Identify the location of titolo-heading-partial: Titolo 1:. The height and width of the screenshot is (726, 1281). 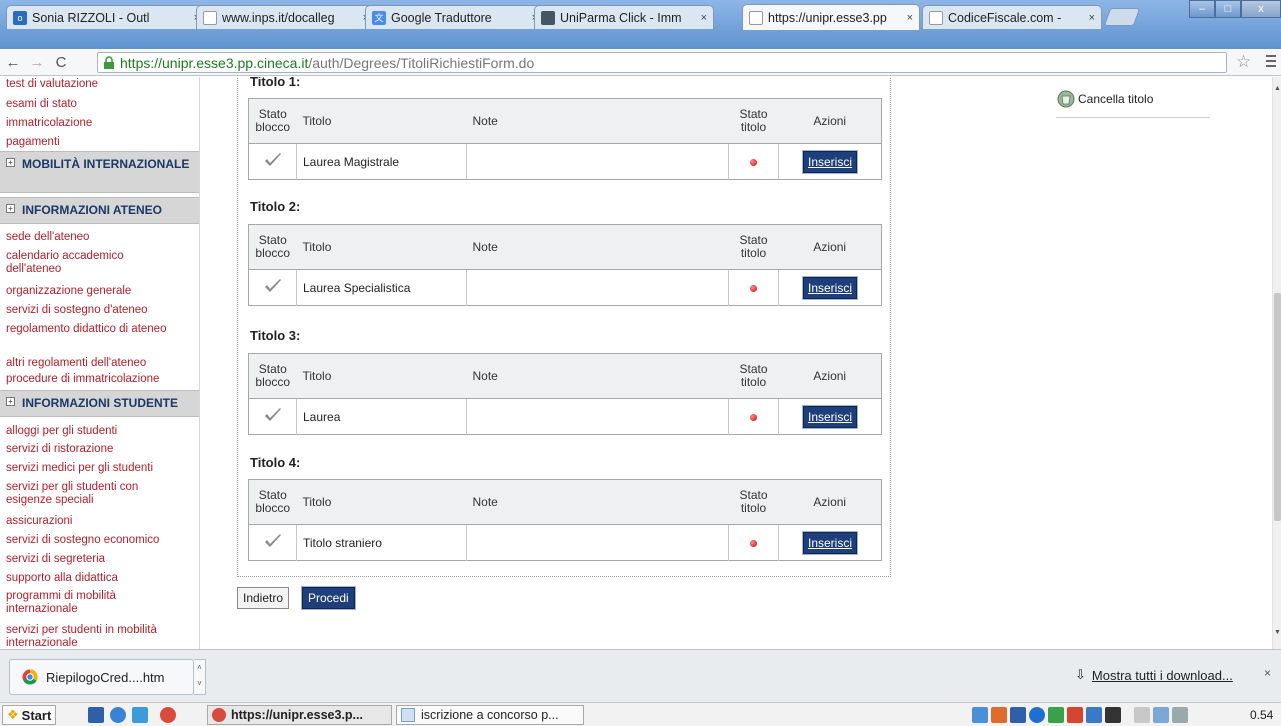
(275, 83).